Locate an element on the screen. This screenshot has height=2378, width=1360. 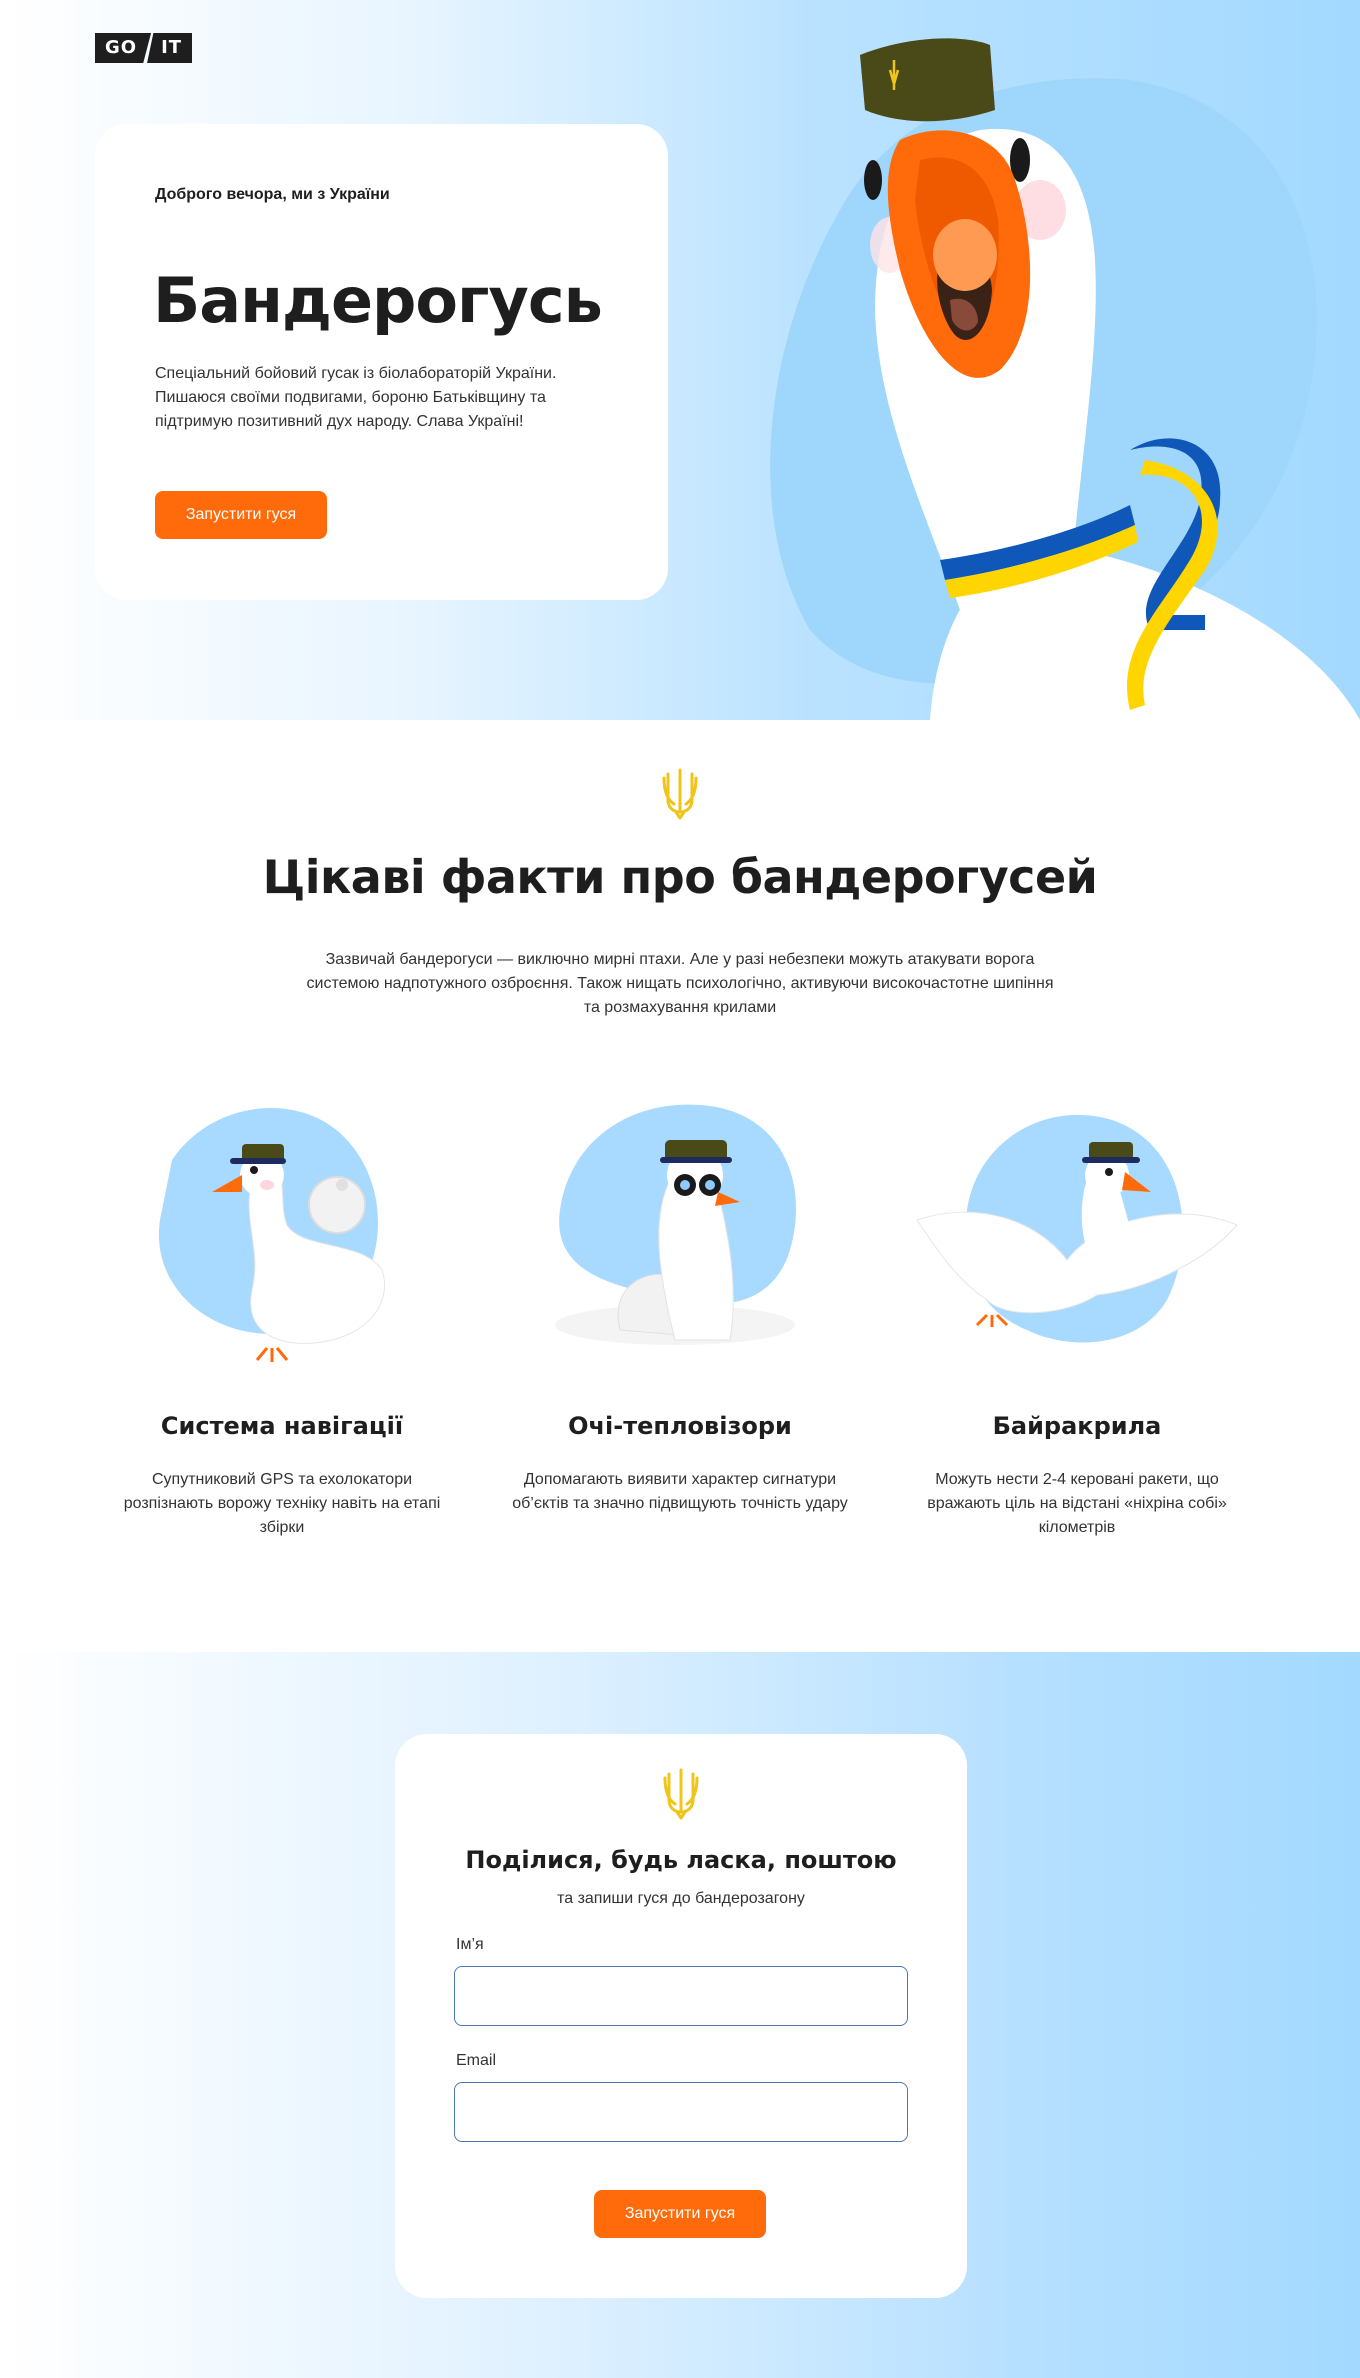
hero-greeting: Доброго вечора, ми з України is located at coordinates (272, 194).